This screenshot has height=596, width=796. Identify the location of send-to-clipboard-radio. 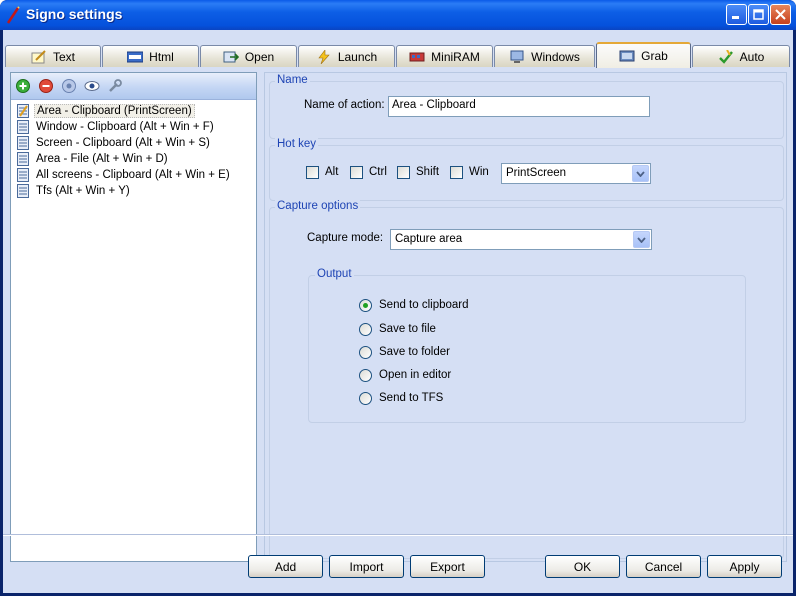
(365, 305).